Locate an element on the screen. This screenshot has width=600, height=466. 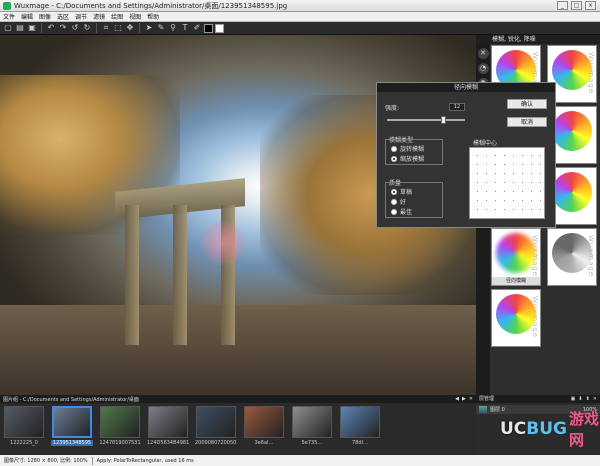
option-label: 草稿 is located at coordinates (406, 192).